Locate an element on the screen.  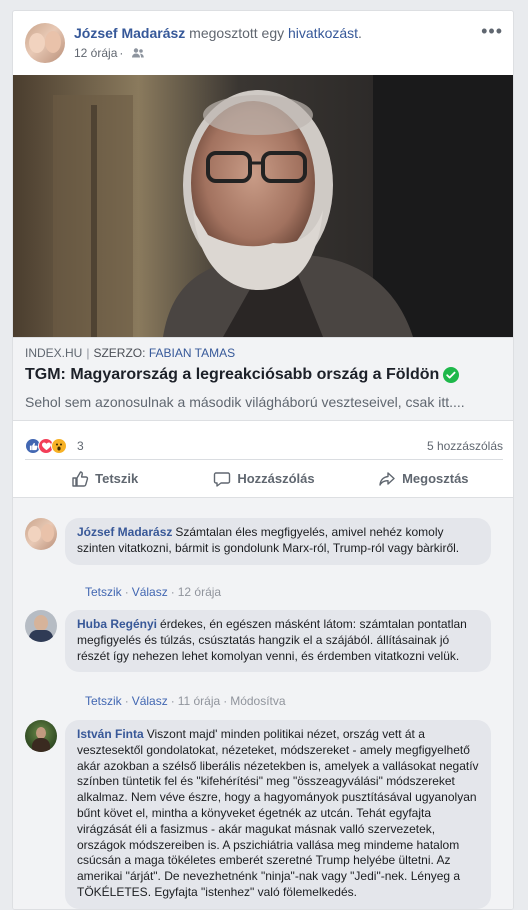
wow-reaction-icon is located at coordinates (59, 446).